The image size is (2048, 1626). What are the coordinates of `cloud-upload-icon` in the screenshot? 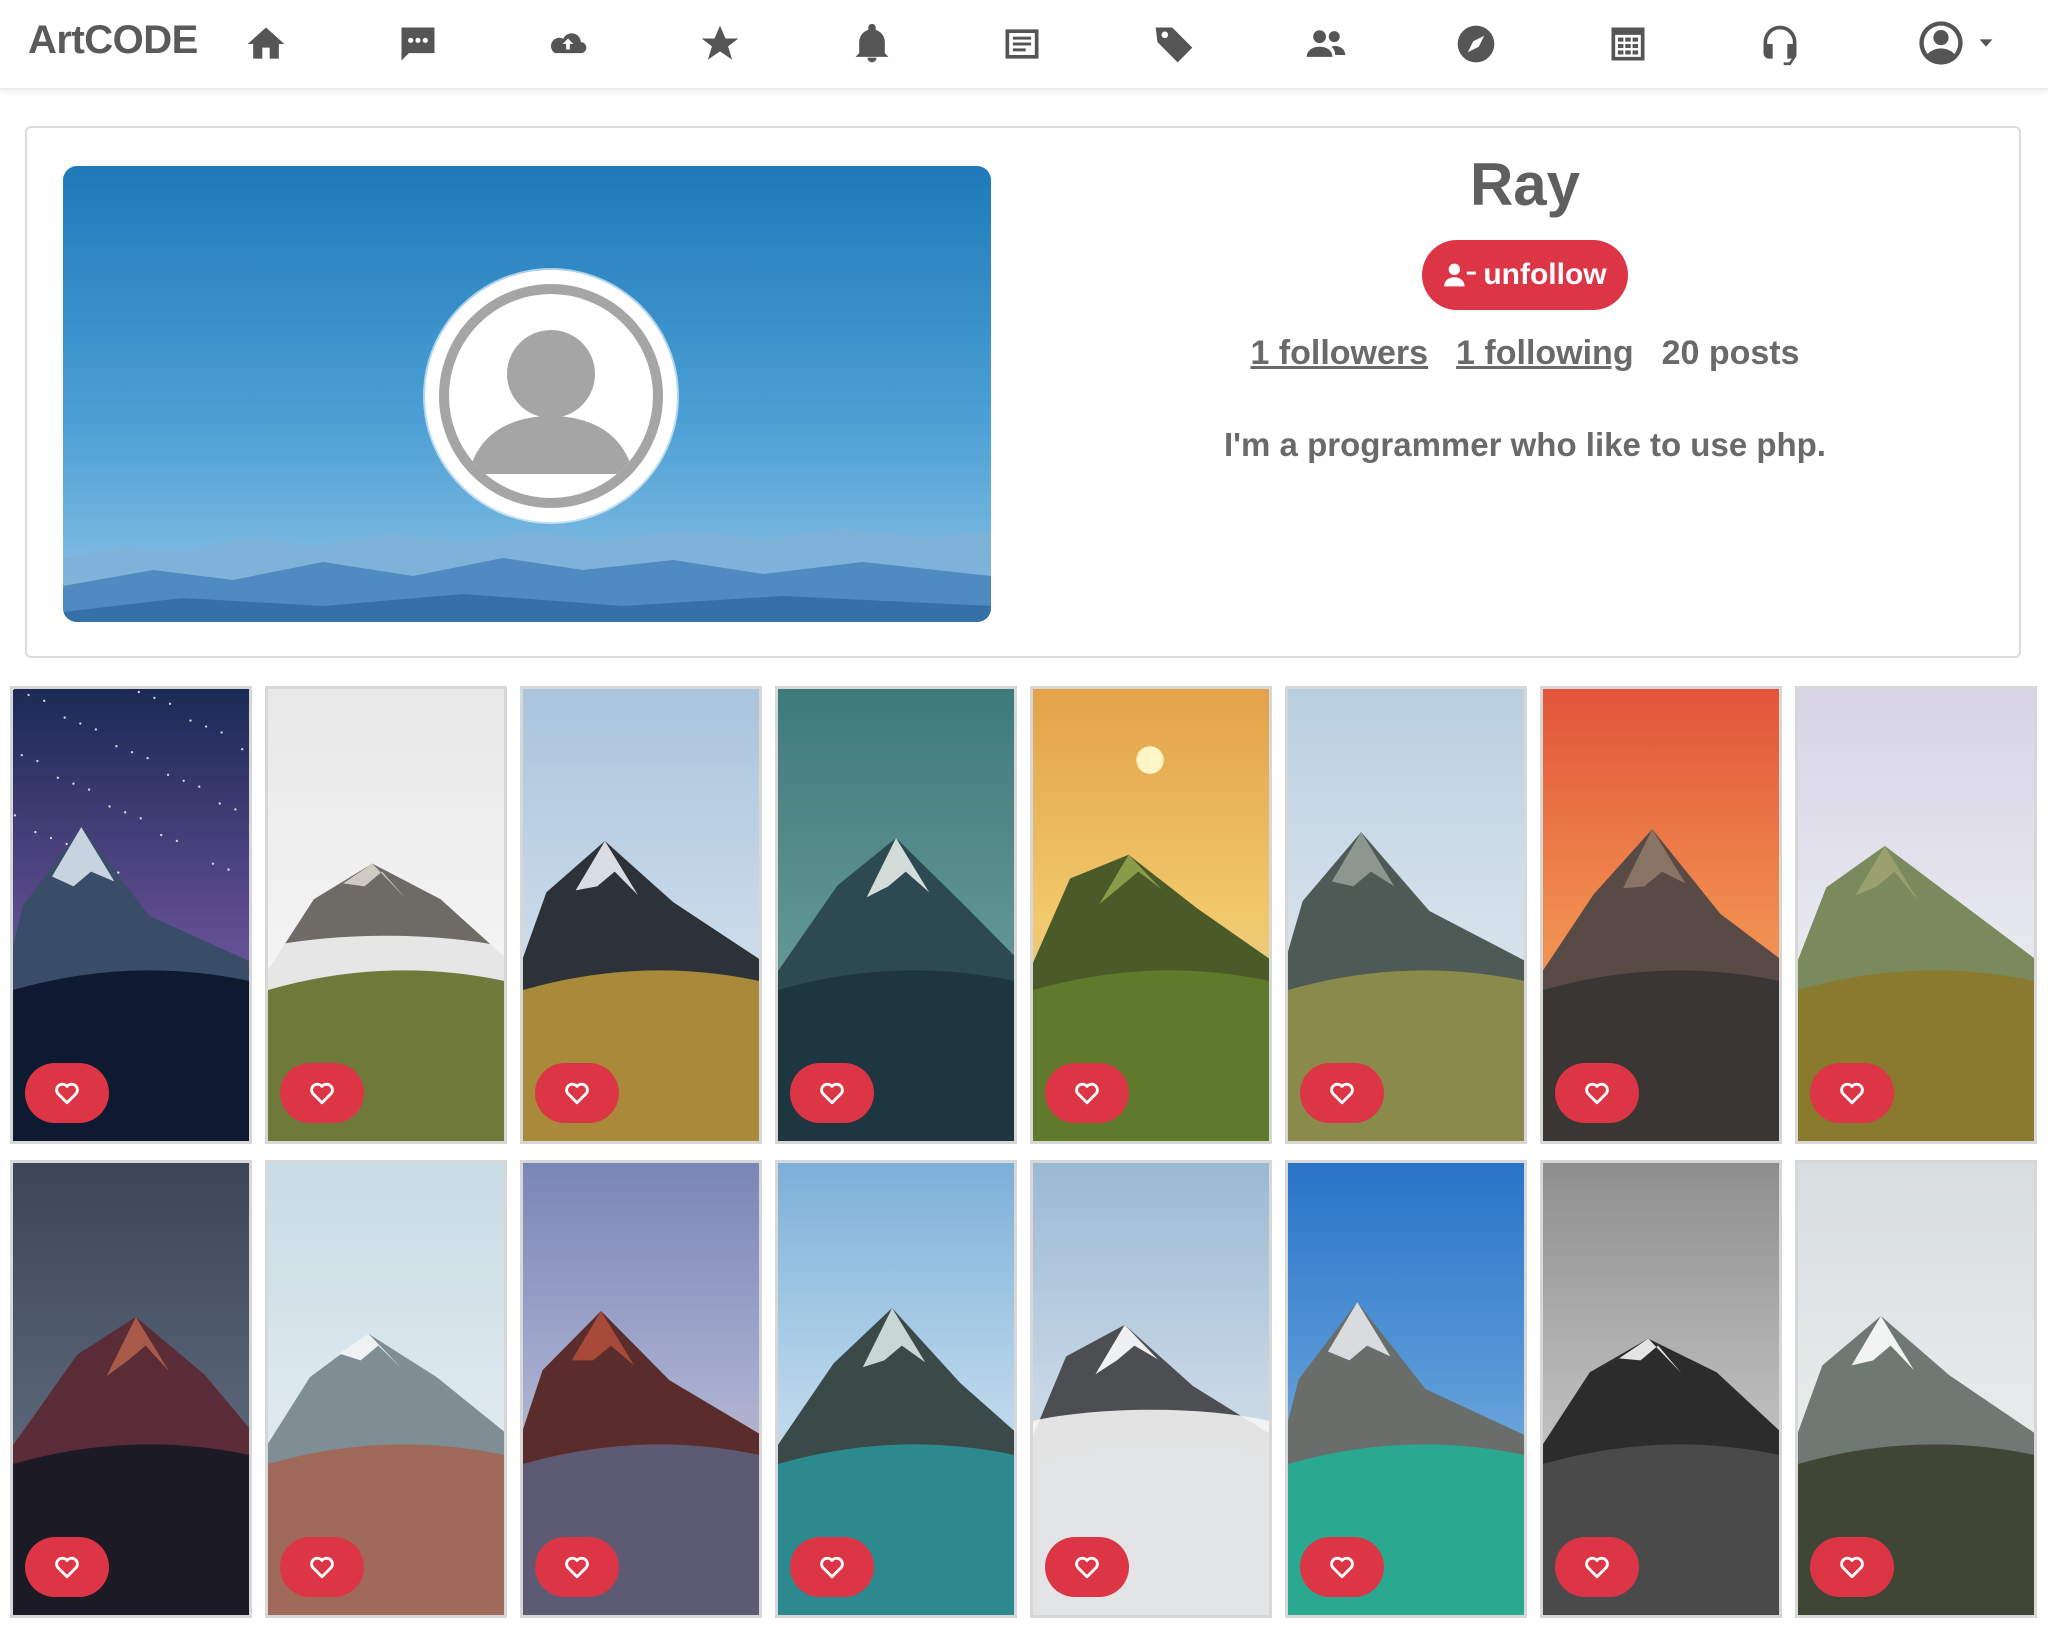 It's located at (568, 44).